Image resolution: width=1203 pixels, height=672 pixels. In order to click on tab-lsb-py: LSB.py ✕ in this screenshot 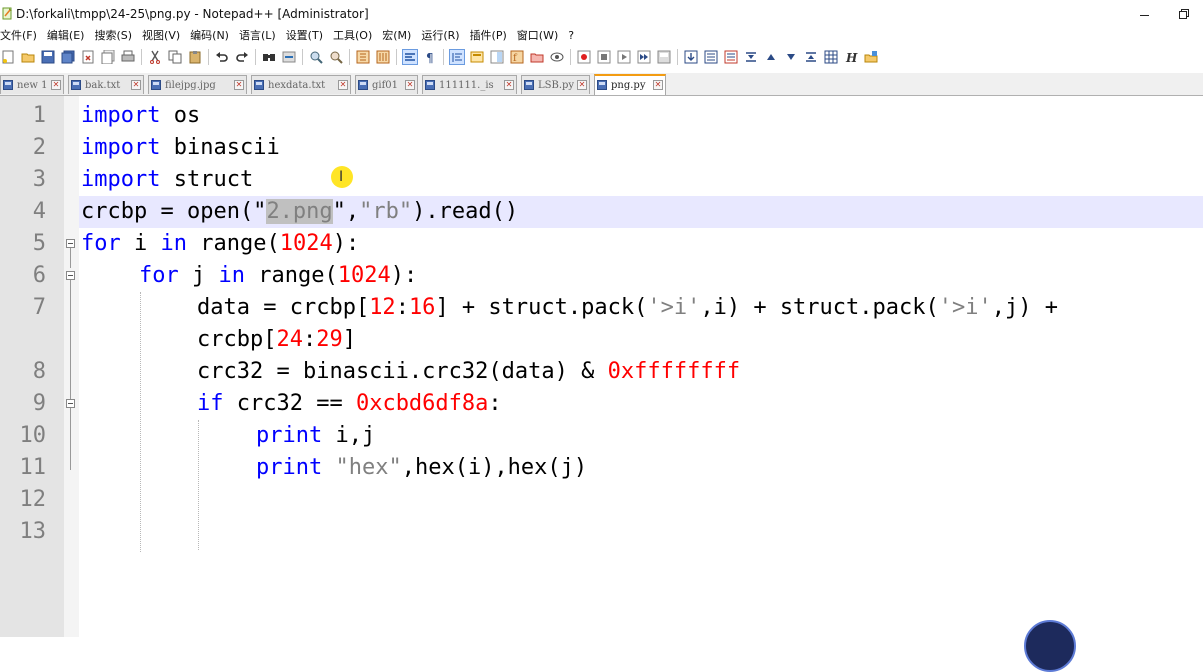, I will do `click(555, 84)`.